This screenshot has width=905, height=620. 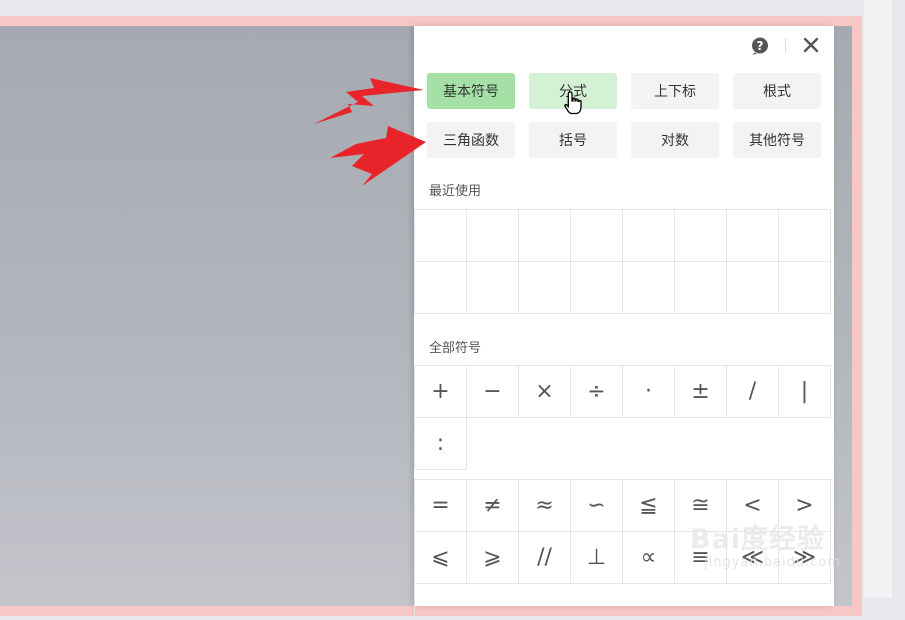 What do you see at coordinates (493, 506) in the screenshot?
I see `symbol-button: ≠` at bounding box center [493, 506].